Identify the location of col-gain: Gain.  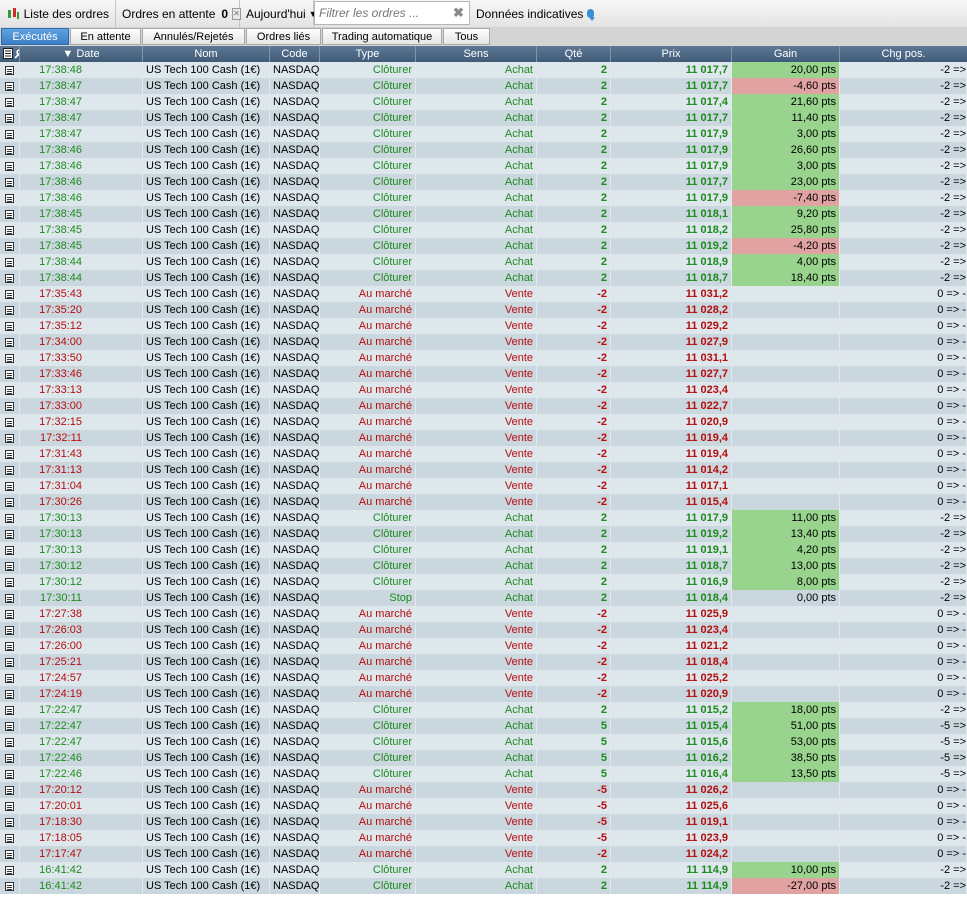
(786, 54).